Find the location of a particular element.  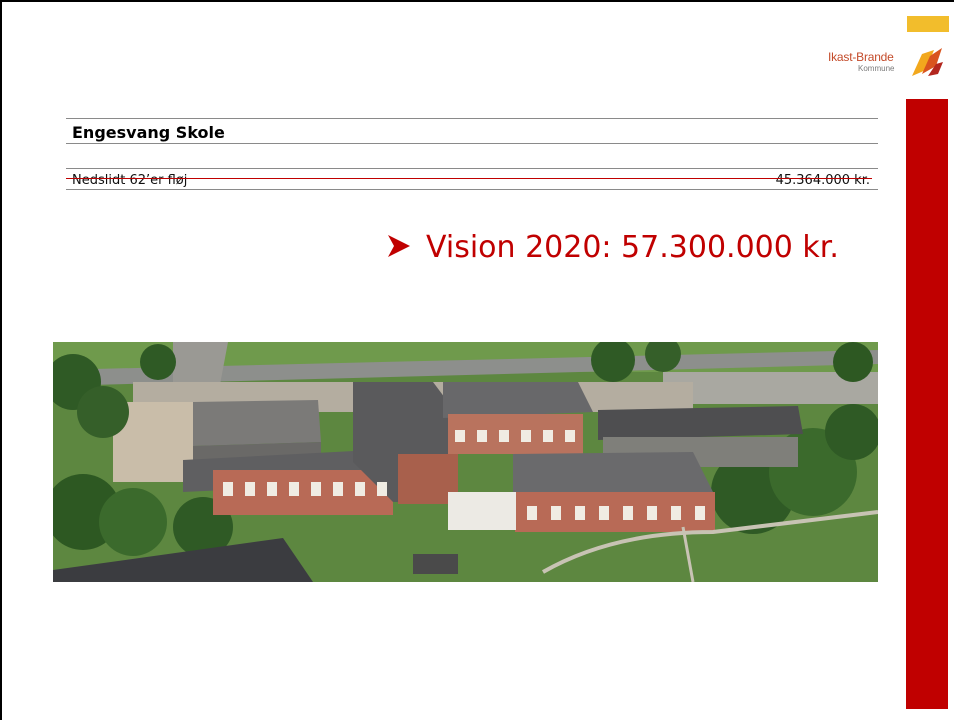

item-label: Nedslidt 62’er fløj is located at coordinates (130, 180).